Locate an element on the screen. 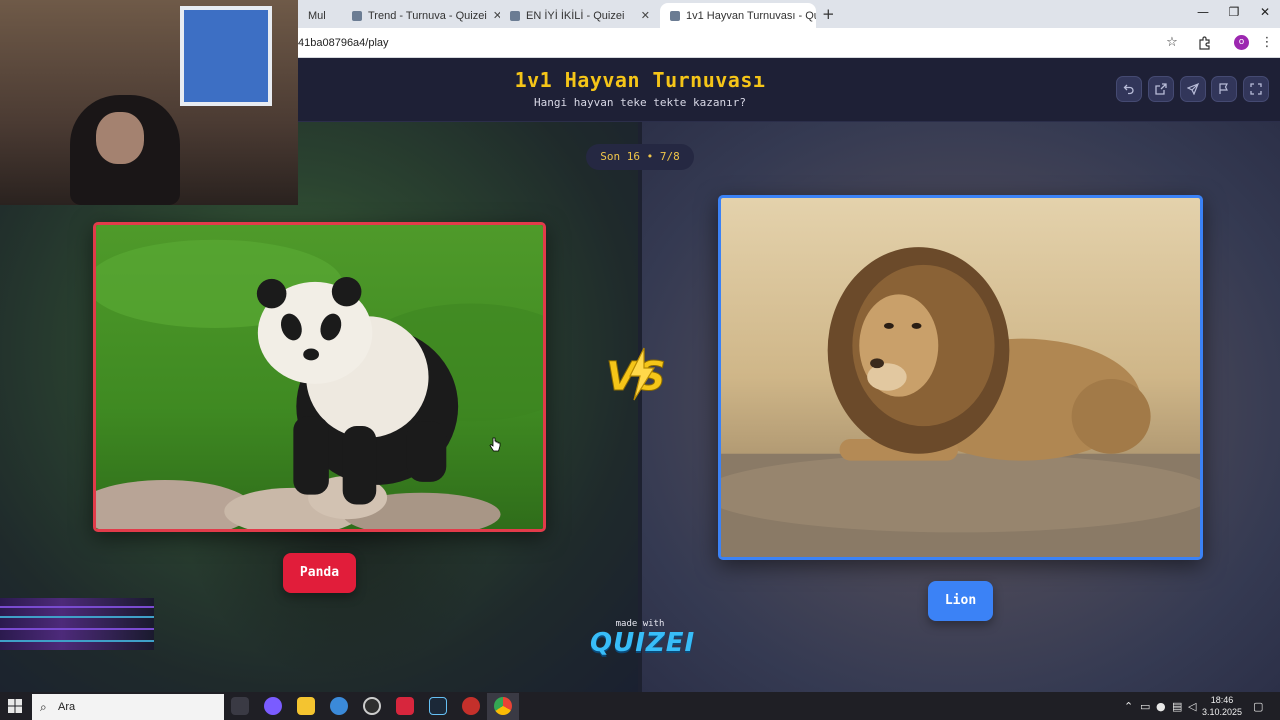 This screenshot has width=1280, height=720. fullscreen-icon is located at coordinates (1256, 89).